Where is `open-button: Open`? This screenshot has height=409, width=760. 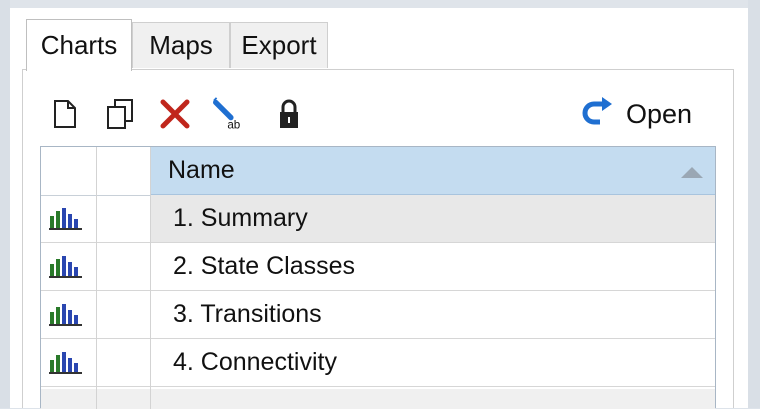 open-button: Open is located at coordinates (636, 114).